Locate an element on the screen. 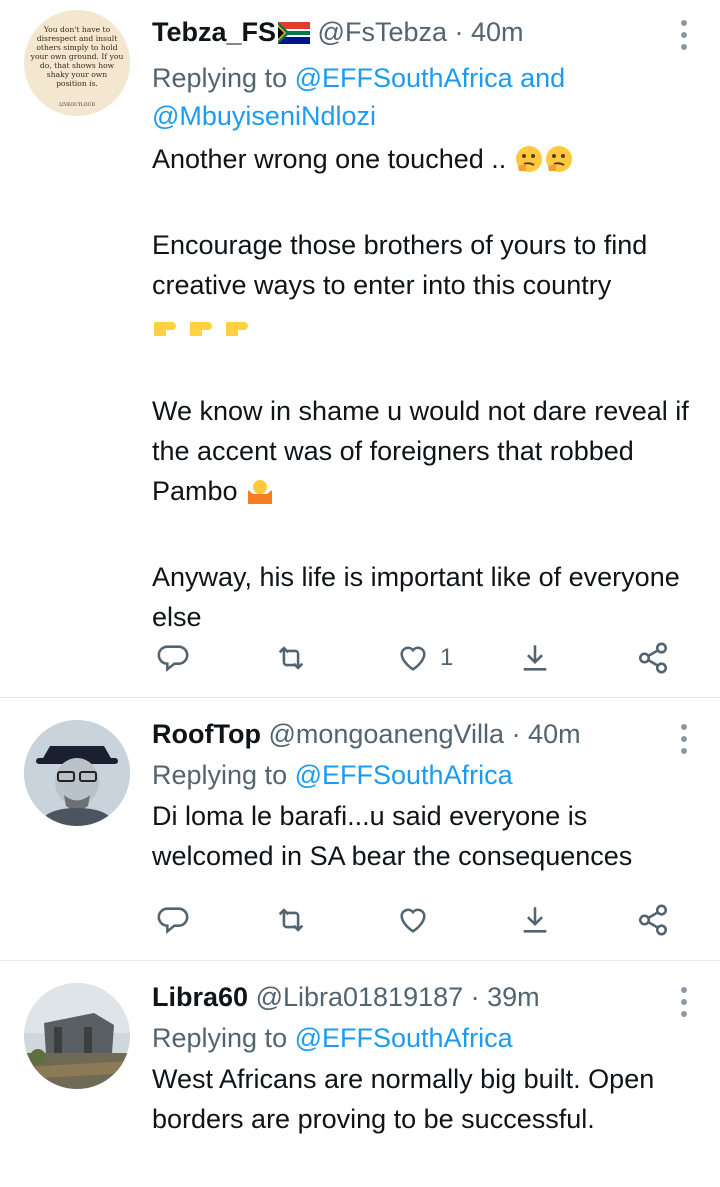 This screenshot has height=1187, width=720. svg-text: LIVEOUTLOUD is located at coordinates (77, 105).